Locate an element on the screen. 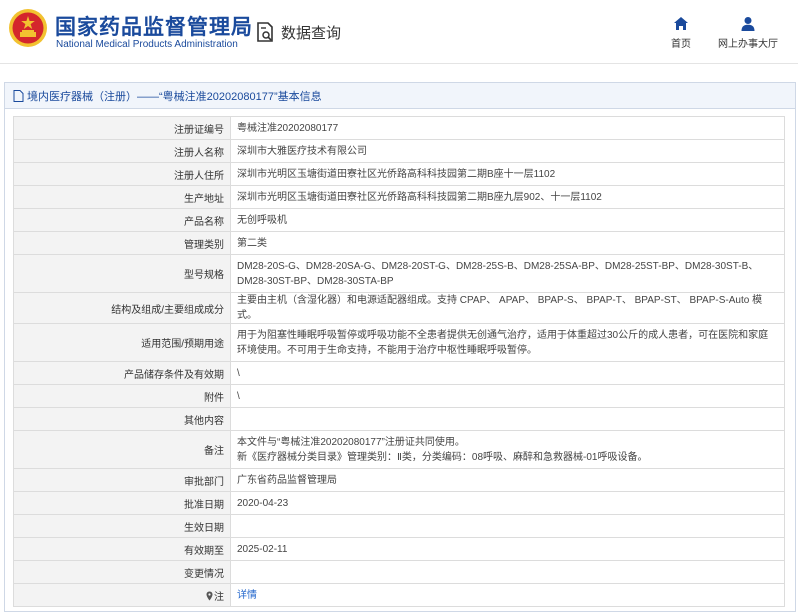 This screenshot has width=798, height=615. row-label: 附件 is located at coordinates (122, 396).